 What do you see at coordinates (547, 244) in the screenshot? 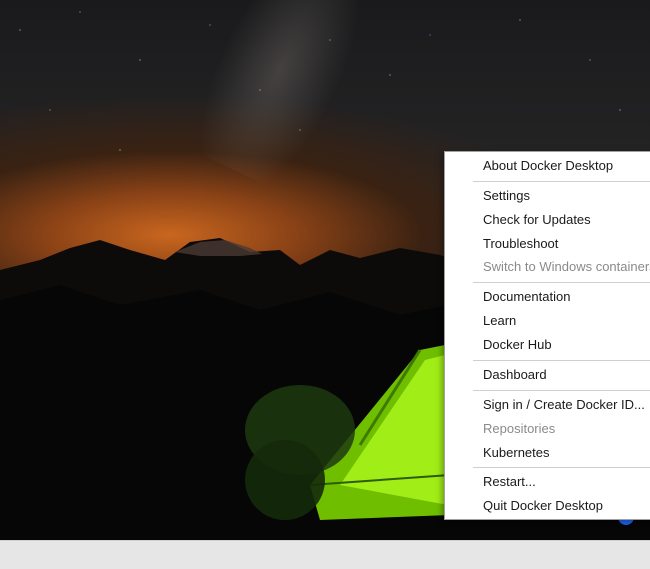
I see `menu-item-troubleshoot: Troubleshoot` at bounding box center [547, 244].